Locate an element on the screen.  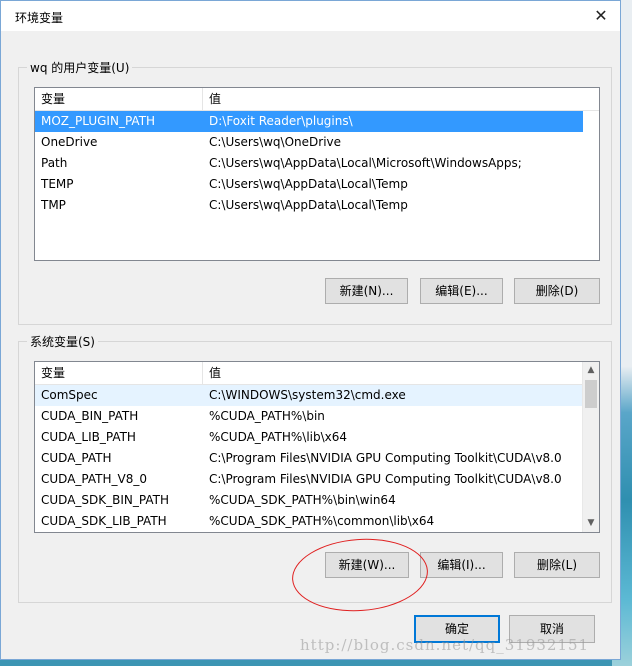
variable-name-cell: TMP is located at coordinates (53, 205).